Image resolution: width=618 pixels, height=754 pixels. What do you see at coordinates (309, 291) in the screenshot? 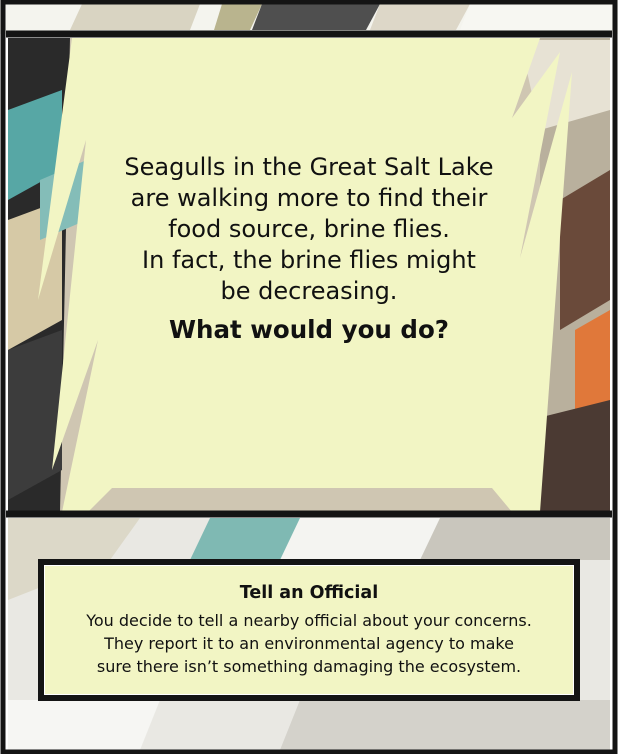
I see `story-line: be decreasing.` at bounding box center [309, 291].